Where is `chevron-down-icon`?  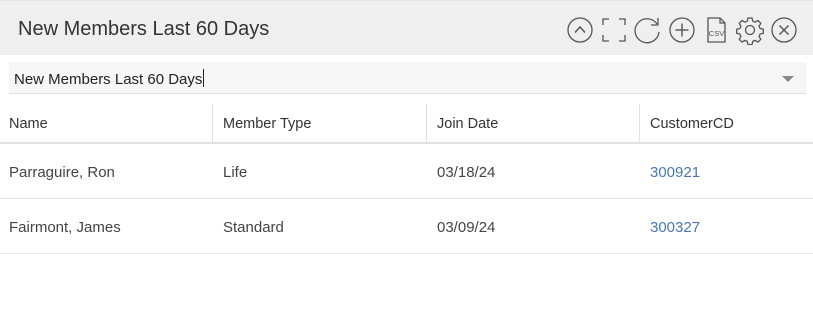
chevron-down-icon is located at coordinates (788, 79).